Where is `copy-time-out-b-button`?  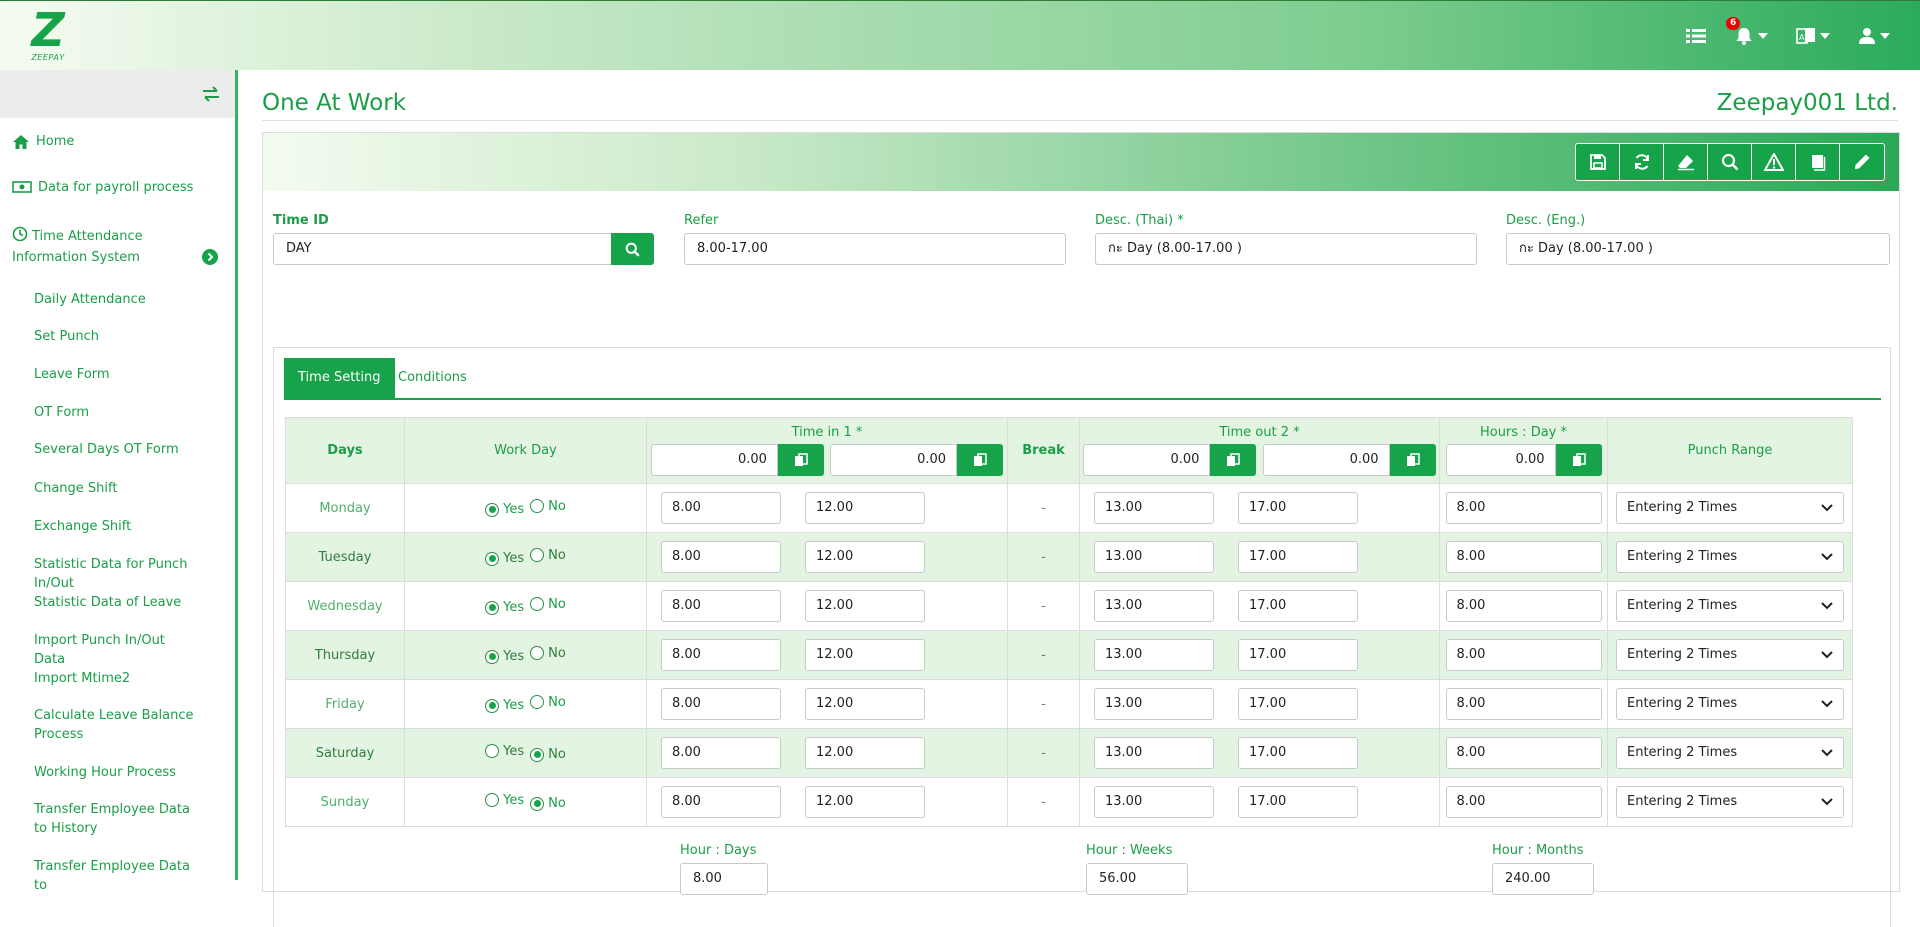 copy-time-out-b-button is located at coordinates (1412, 460).